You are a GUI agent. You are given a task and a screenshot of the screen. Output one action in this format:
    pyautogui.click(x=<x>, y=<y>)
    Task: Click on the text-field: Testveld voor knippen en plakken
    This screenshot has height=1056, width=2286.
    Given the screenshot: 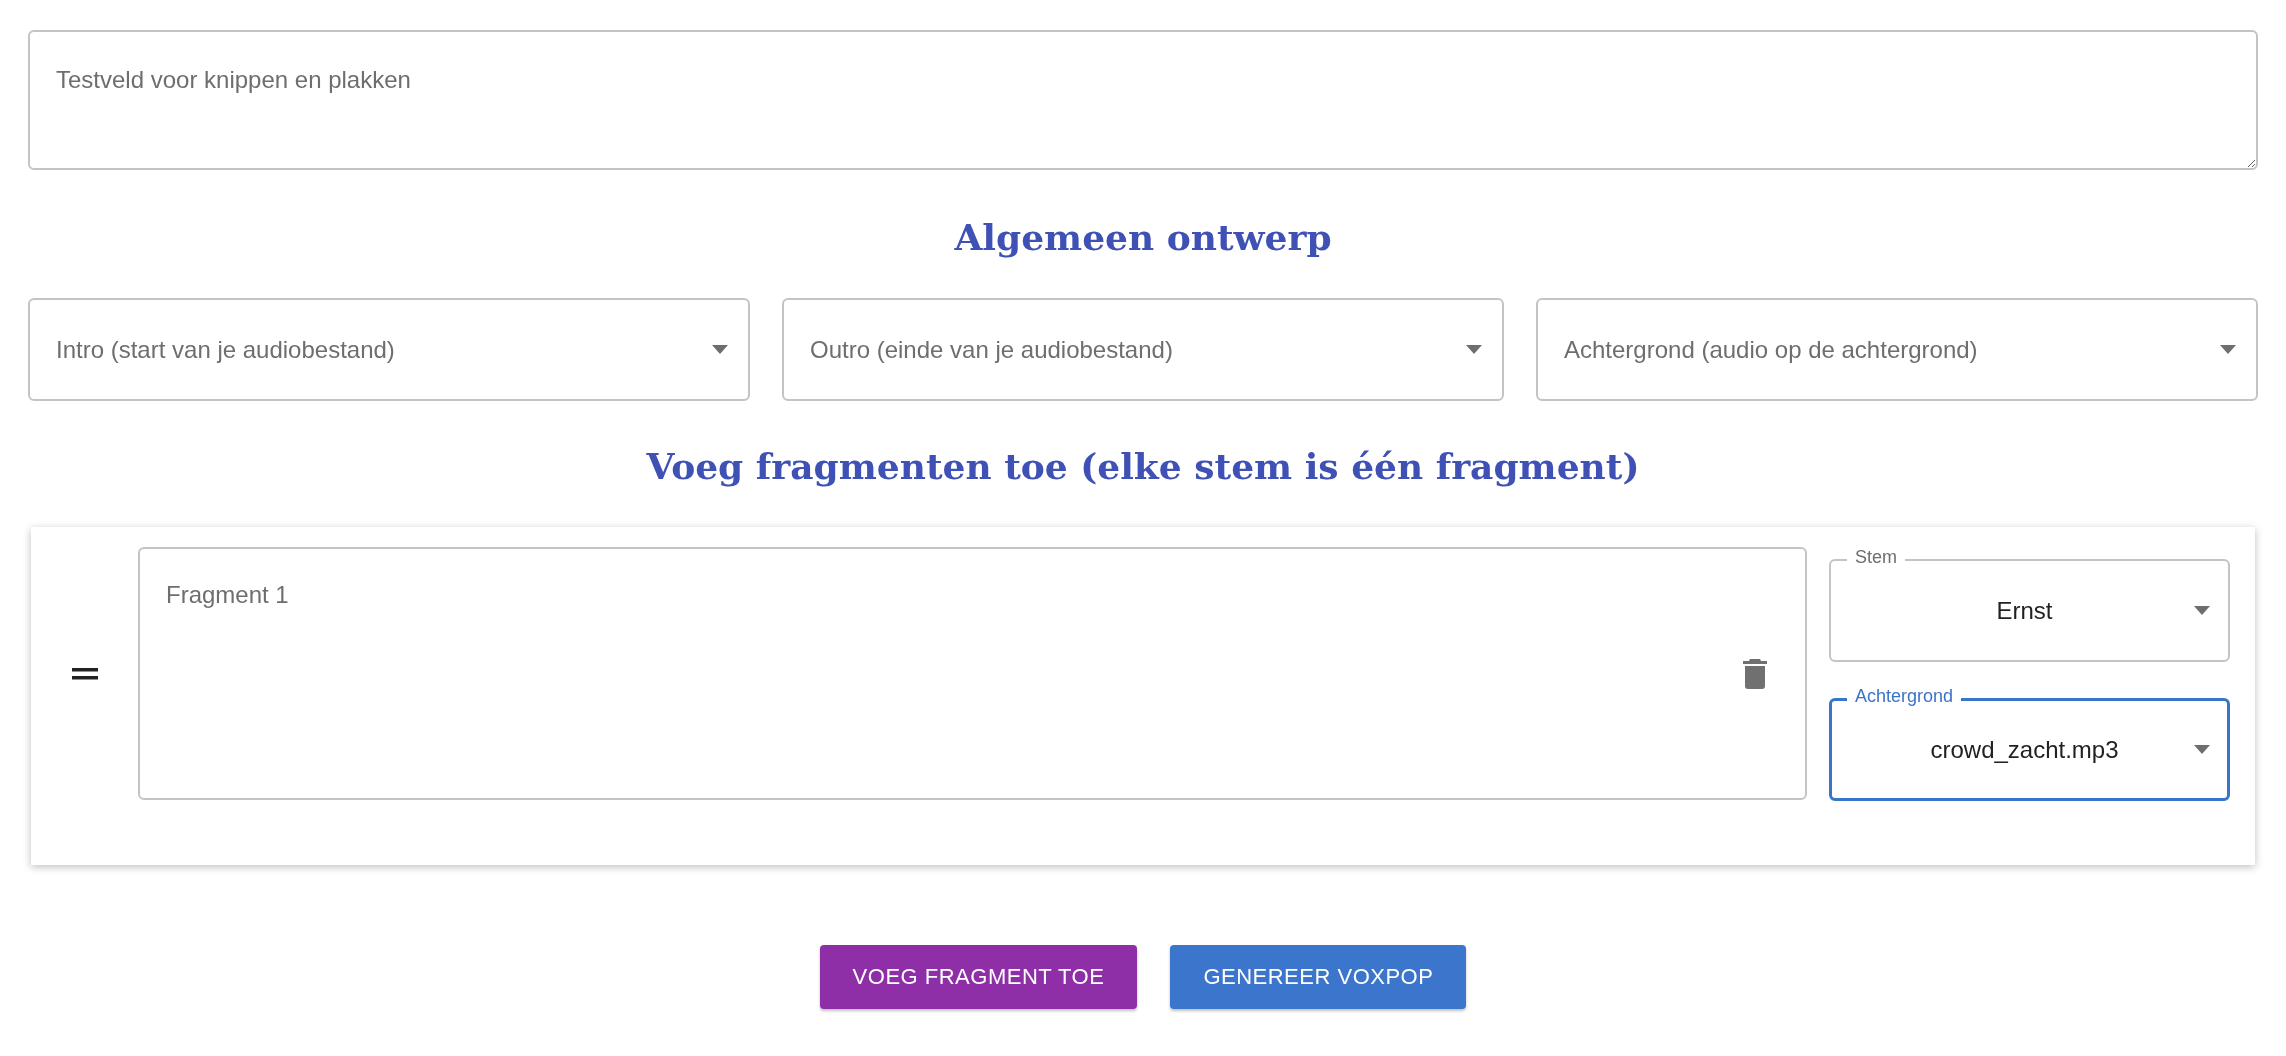 What is the action you would take?
    pyautogui.click(x=1143, y=100)
    